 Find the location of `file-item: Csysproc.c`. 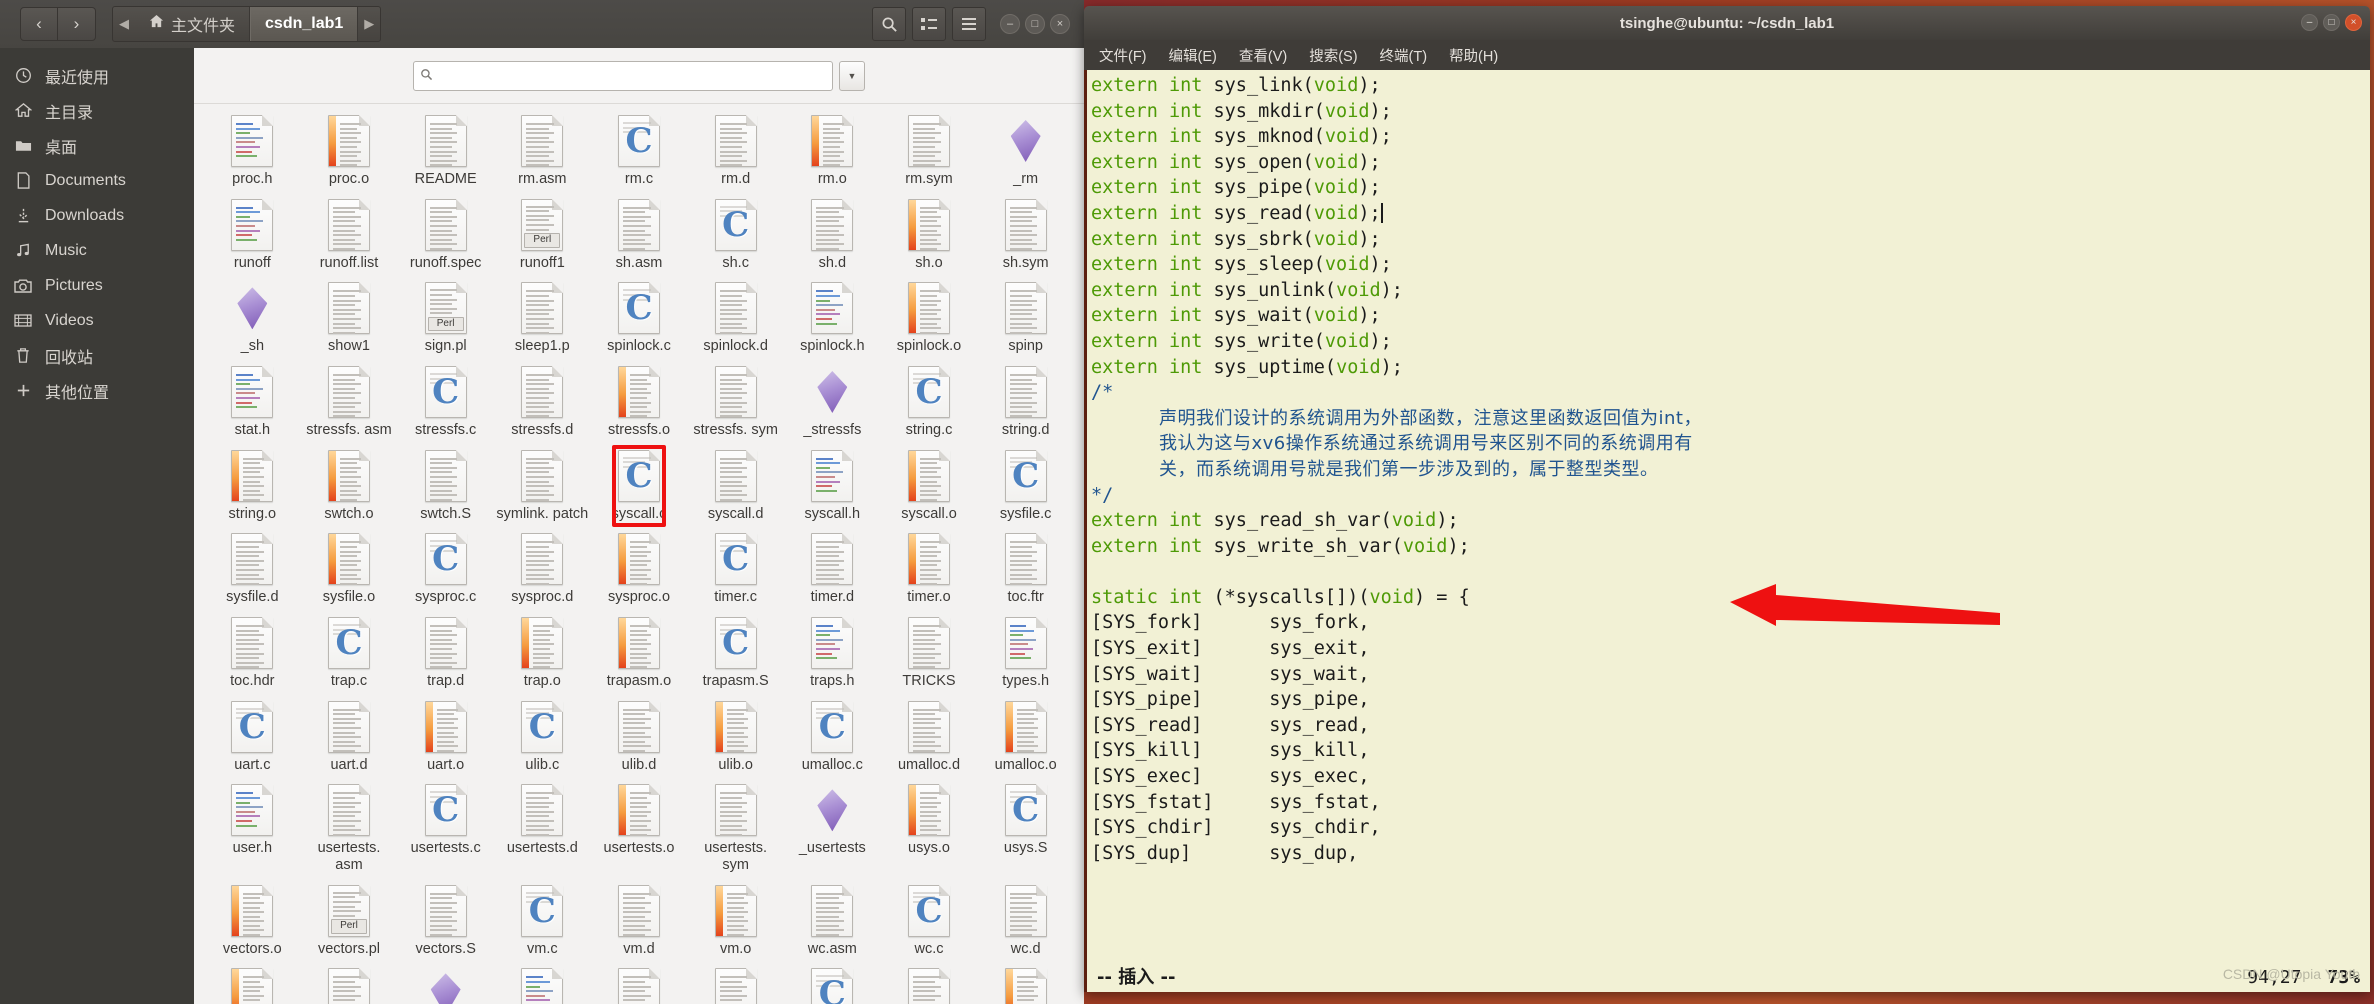

file-item: Csysproc.c is located at coordinates (445, 570).